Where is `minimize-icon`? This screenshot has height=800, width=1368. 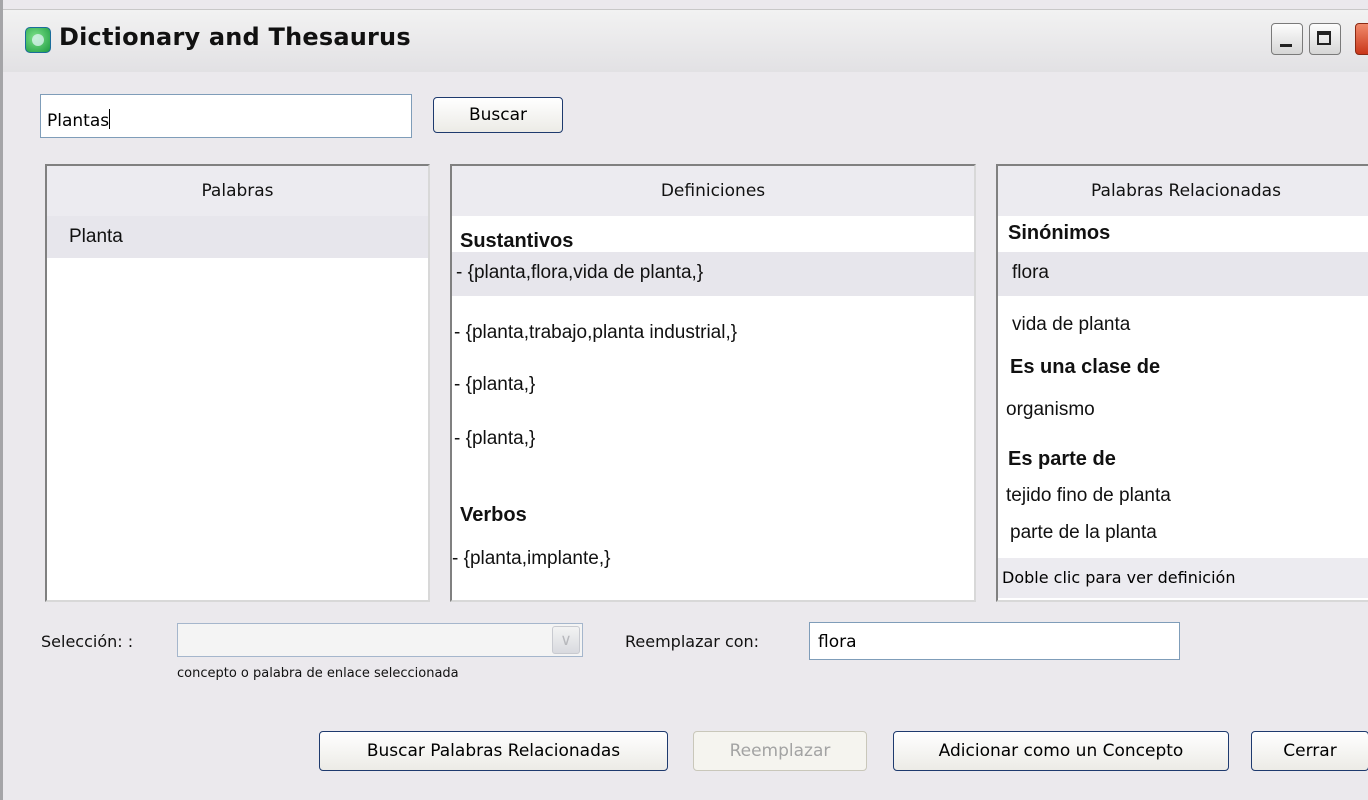
minimize-icon is located at coordinates (1287, 39).